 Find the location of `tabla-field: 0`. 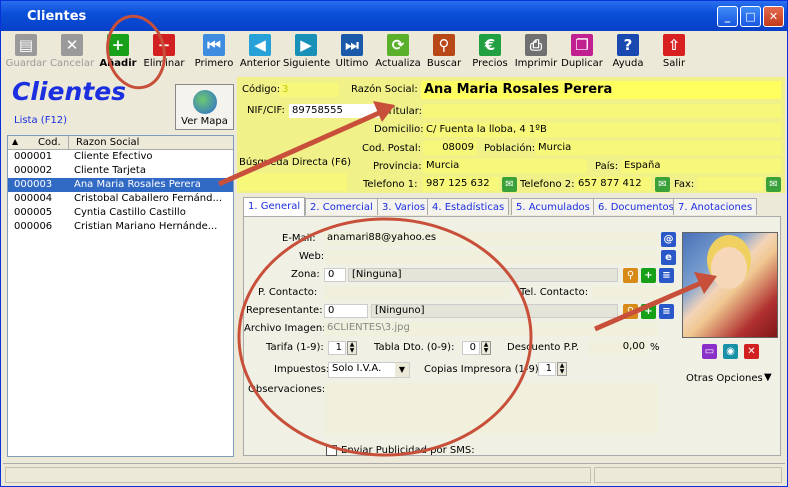

tabla-field: 0 is located at coordinates (471, 348).